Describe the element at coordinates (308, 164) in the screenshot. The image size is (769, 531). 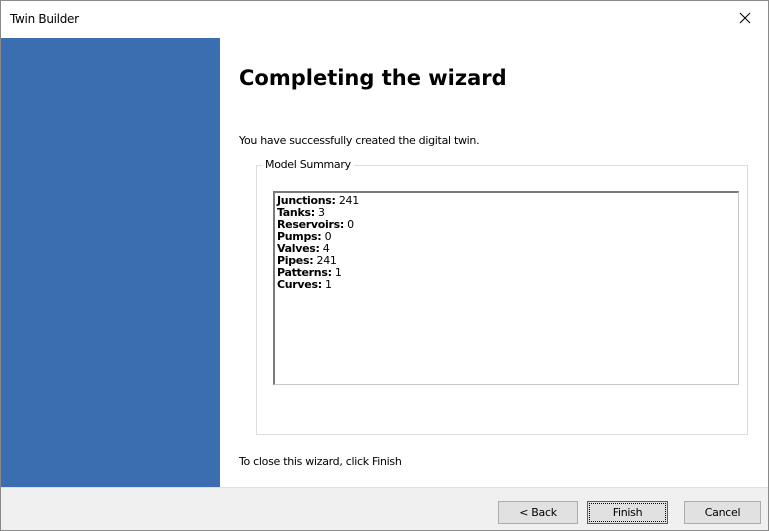
I see `model-summary-title: Model Summary` at that location.